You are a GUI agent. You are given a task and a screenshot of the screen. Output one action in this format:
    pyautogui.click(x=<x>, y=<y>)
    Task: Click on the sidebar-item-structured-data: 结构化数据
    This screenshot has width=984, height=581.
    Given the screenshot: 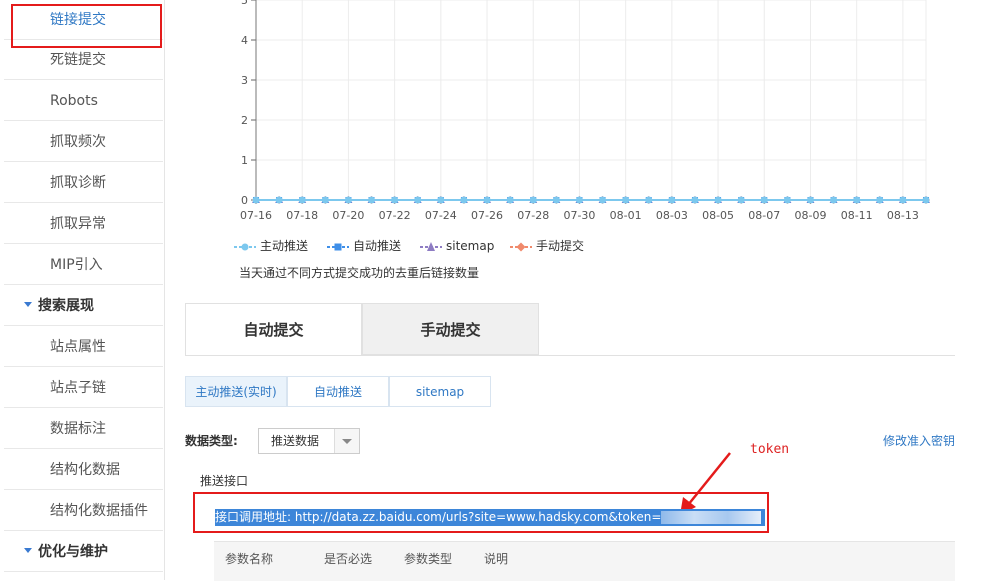 What is the action you would take?
    pyautogui.click(x=83, y=470)
    